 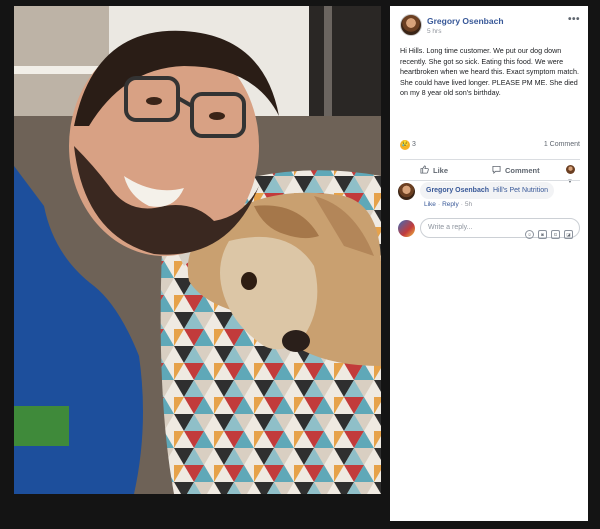 What do you see at coordinates (490, 174) in the screenshot?
I see `post-actions: Like Comment ▼` at bounding box center [490, 174].